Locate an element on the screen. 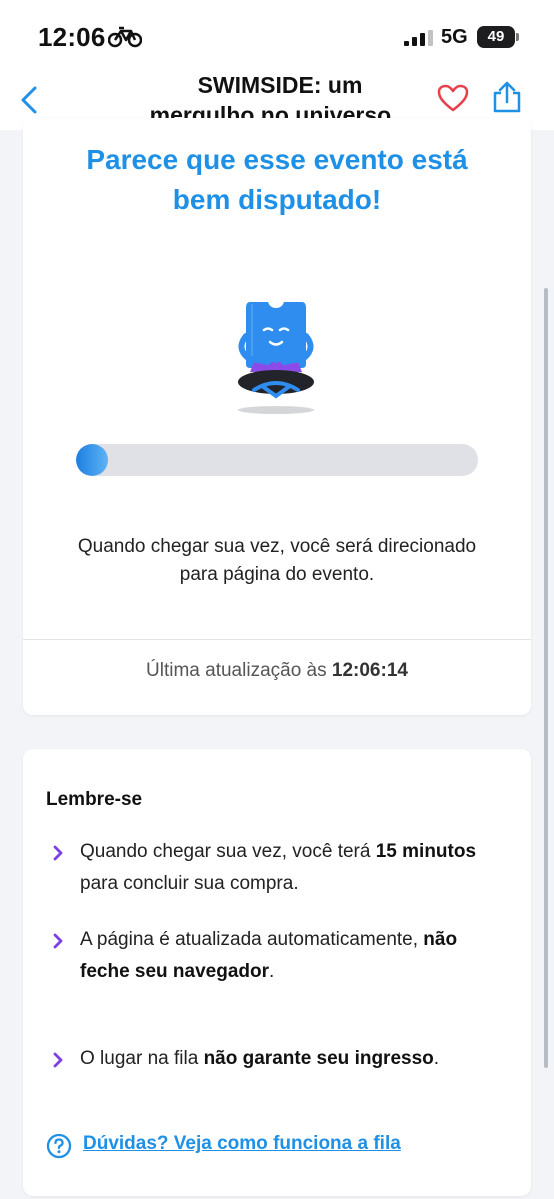  redirect-message-line2: para página do evento. is located at coordinates (277, 574).